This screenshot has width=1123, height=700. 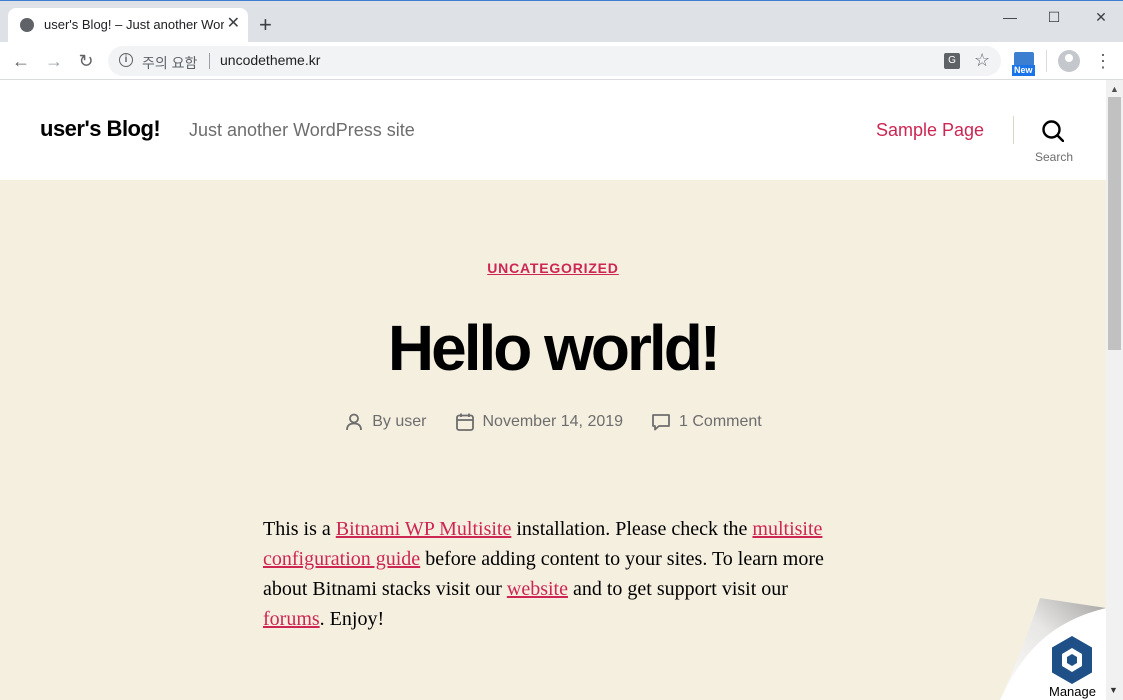 What do you see at coordinates (126, 60) in the screenshot?
I see `info-icon: i` at bounding box center [126, 60].